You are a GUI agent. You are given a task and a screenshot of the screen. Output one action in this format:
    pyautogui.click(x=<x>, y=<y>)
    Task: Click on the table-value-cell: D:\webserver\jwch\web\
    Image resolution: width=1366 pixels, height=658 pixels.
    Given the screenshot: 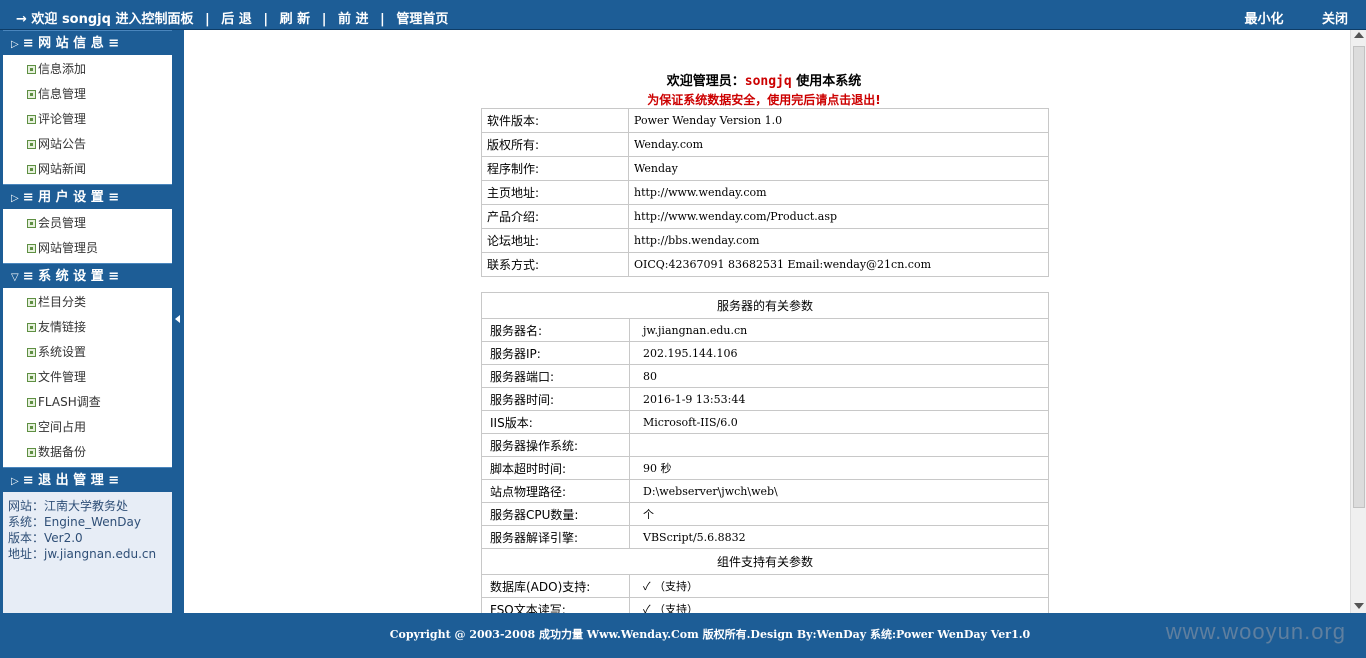 What is the action you would take?
    pyautogui.click(x=839, y=491)
    